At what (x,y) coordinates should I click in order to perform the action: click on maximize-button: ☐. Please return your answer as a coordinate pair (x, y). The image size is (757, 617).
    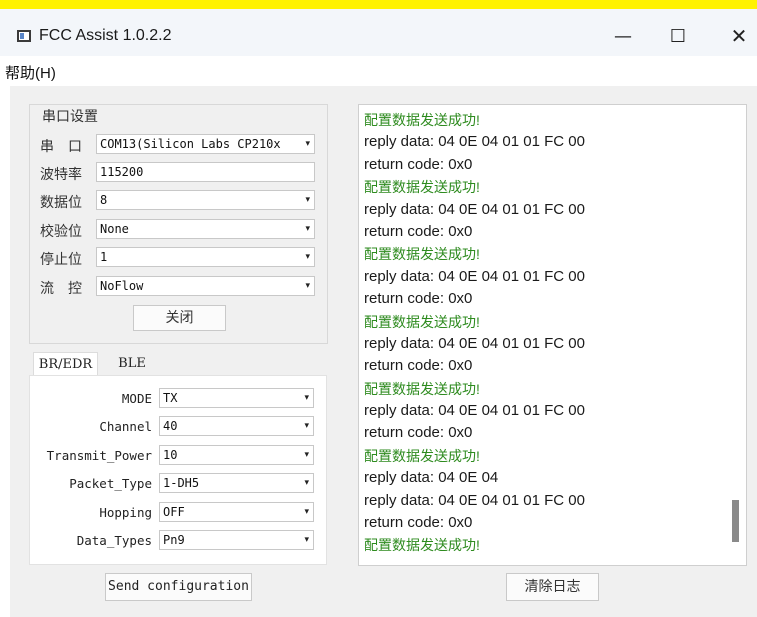
    Looking at the image, I should click on (678, 36).